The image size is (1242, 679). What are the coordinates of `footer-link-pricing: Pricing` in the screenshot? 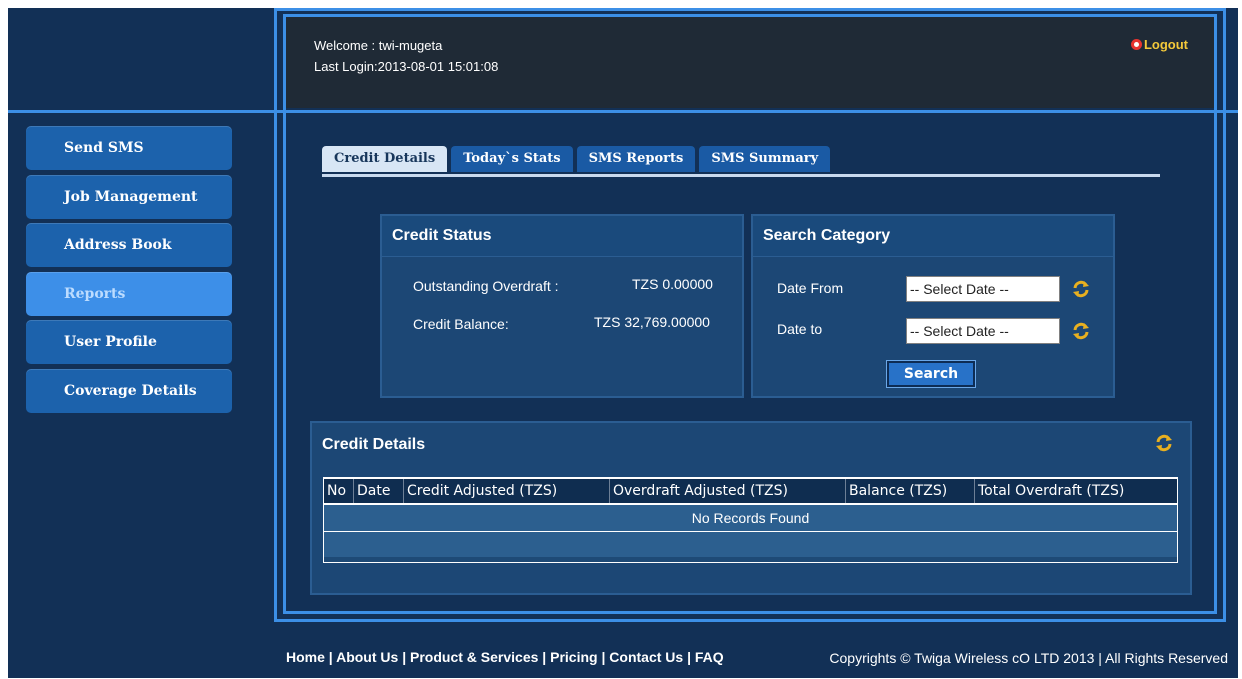 It's located at (573, 657).